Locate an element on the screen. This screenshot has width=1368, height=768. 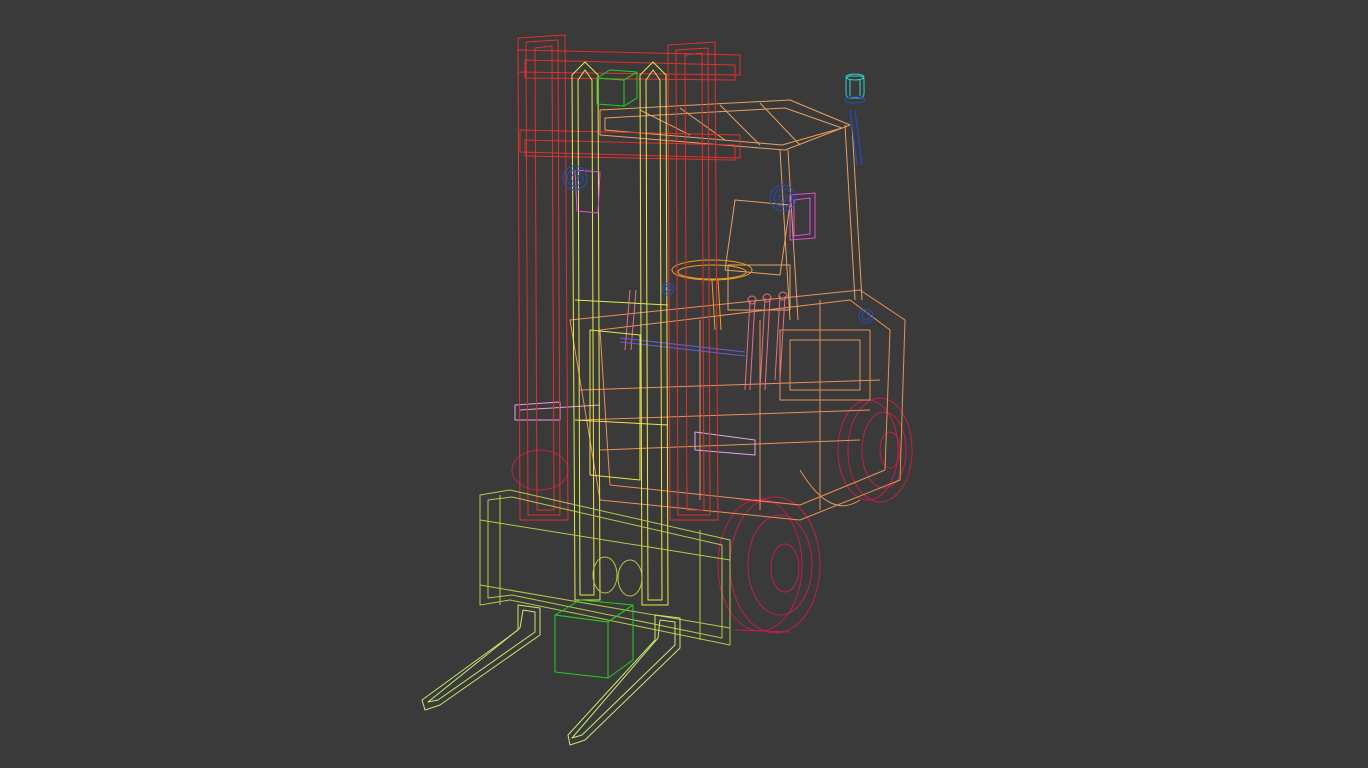
top-box is located at coordinates (617, 88).